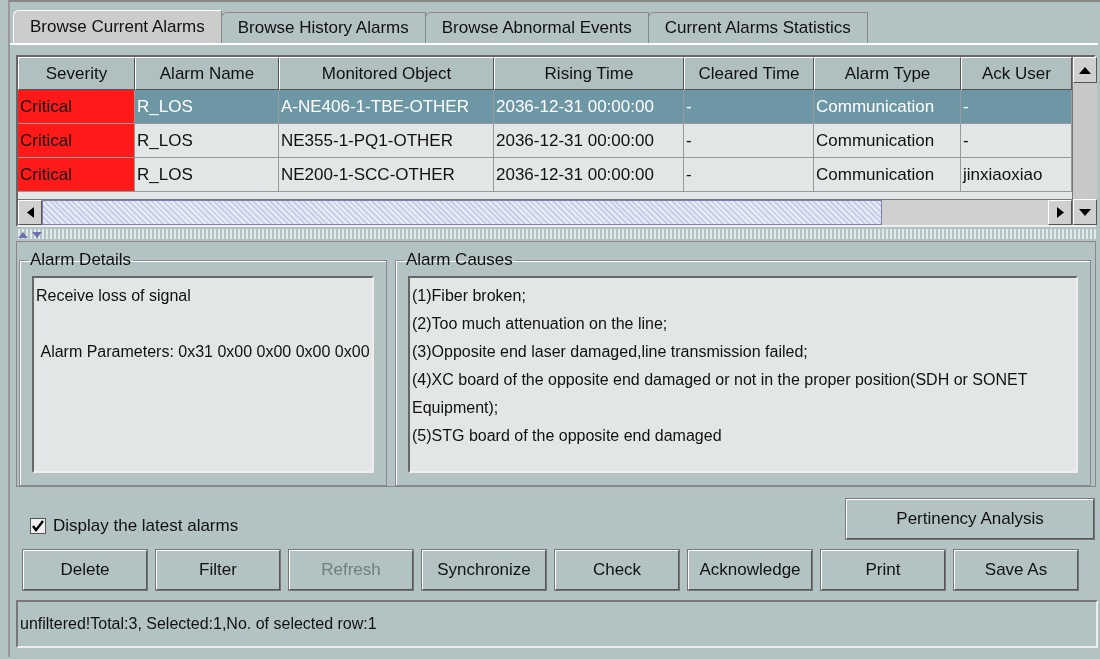  I want to click on pertinency-analysis-button: Pertinency Analysis, so click(970, 519).